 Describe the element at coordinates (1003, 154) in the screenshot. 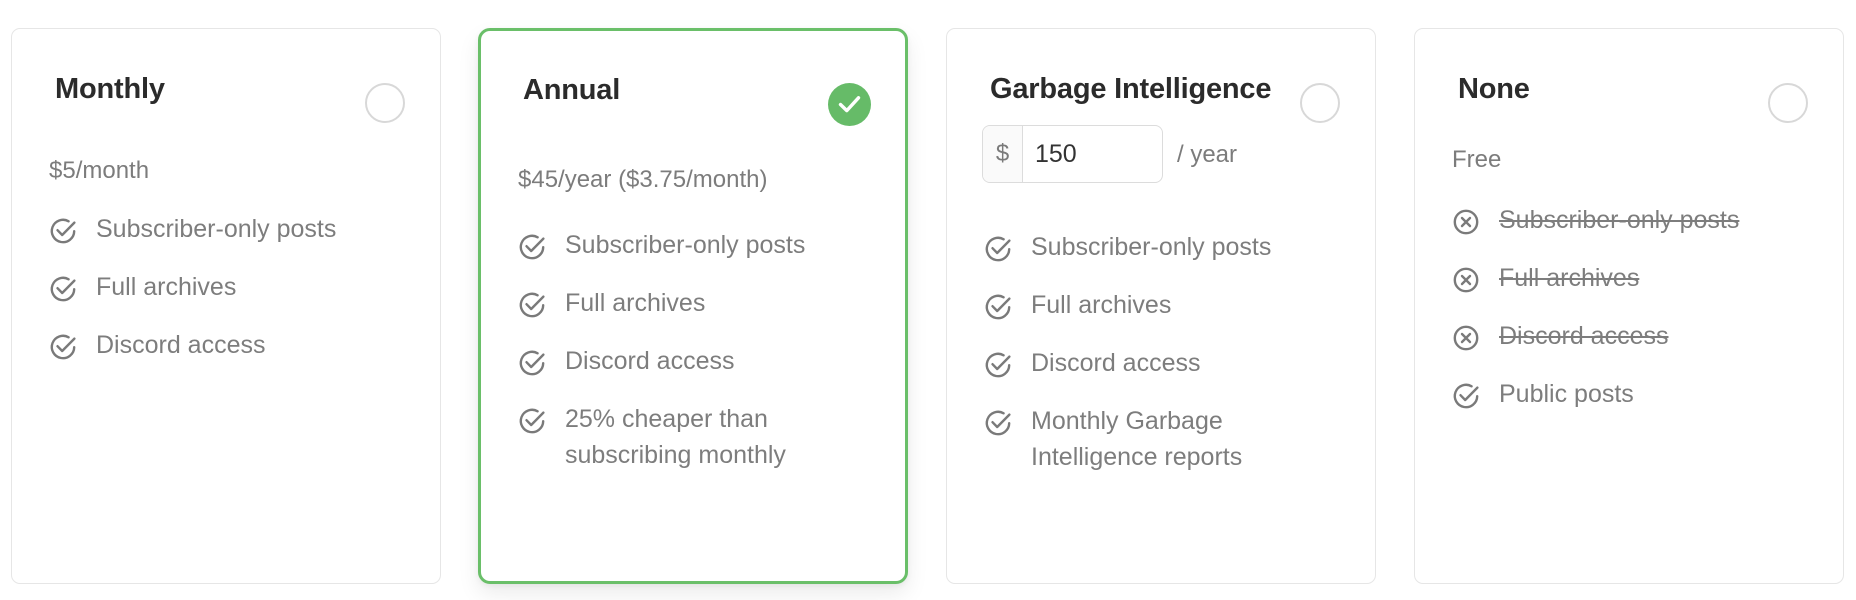

I see `currency-symbol: $` at that location.